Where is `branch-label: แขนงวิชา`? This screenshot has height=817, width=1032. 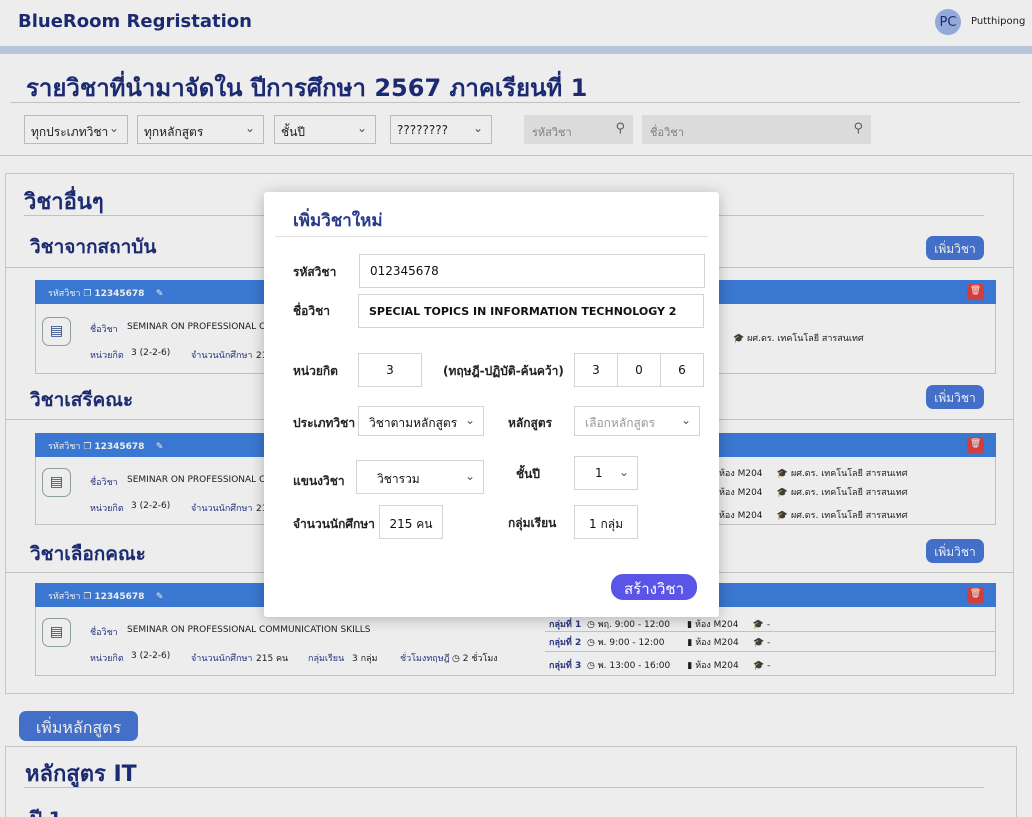
branch-label: แขนงวิชา is located at coordinates (319, 481).